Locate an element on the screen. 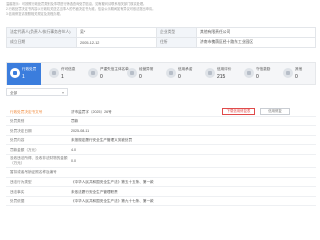  detail-value: 《中华人民共和国安全生产法》第五十五条、第一款 is located at coordinates (112, 182).